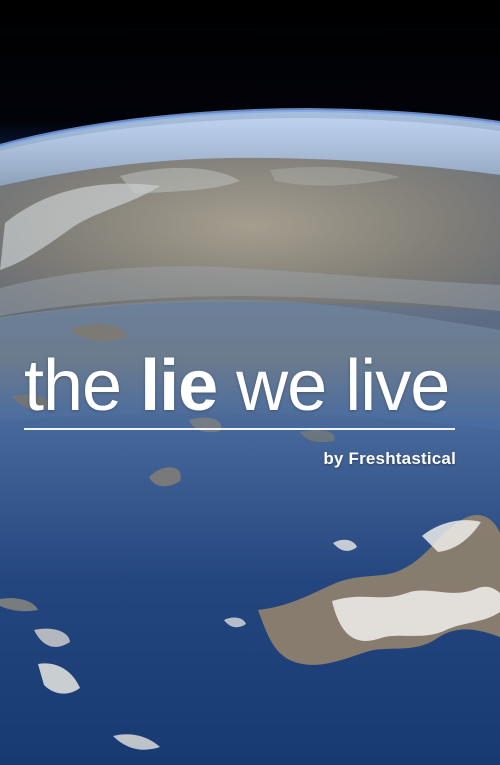 This screenshot has width=500, height=765. I want to click on poster-byline: by Freshtastical, so click(389, 458).